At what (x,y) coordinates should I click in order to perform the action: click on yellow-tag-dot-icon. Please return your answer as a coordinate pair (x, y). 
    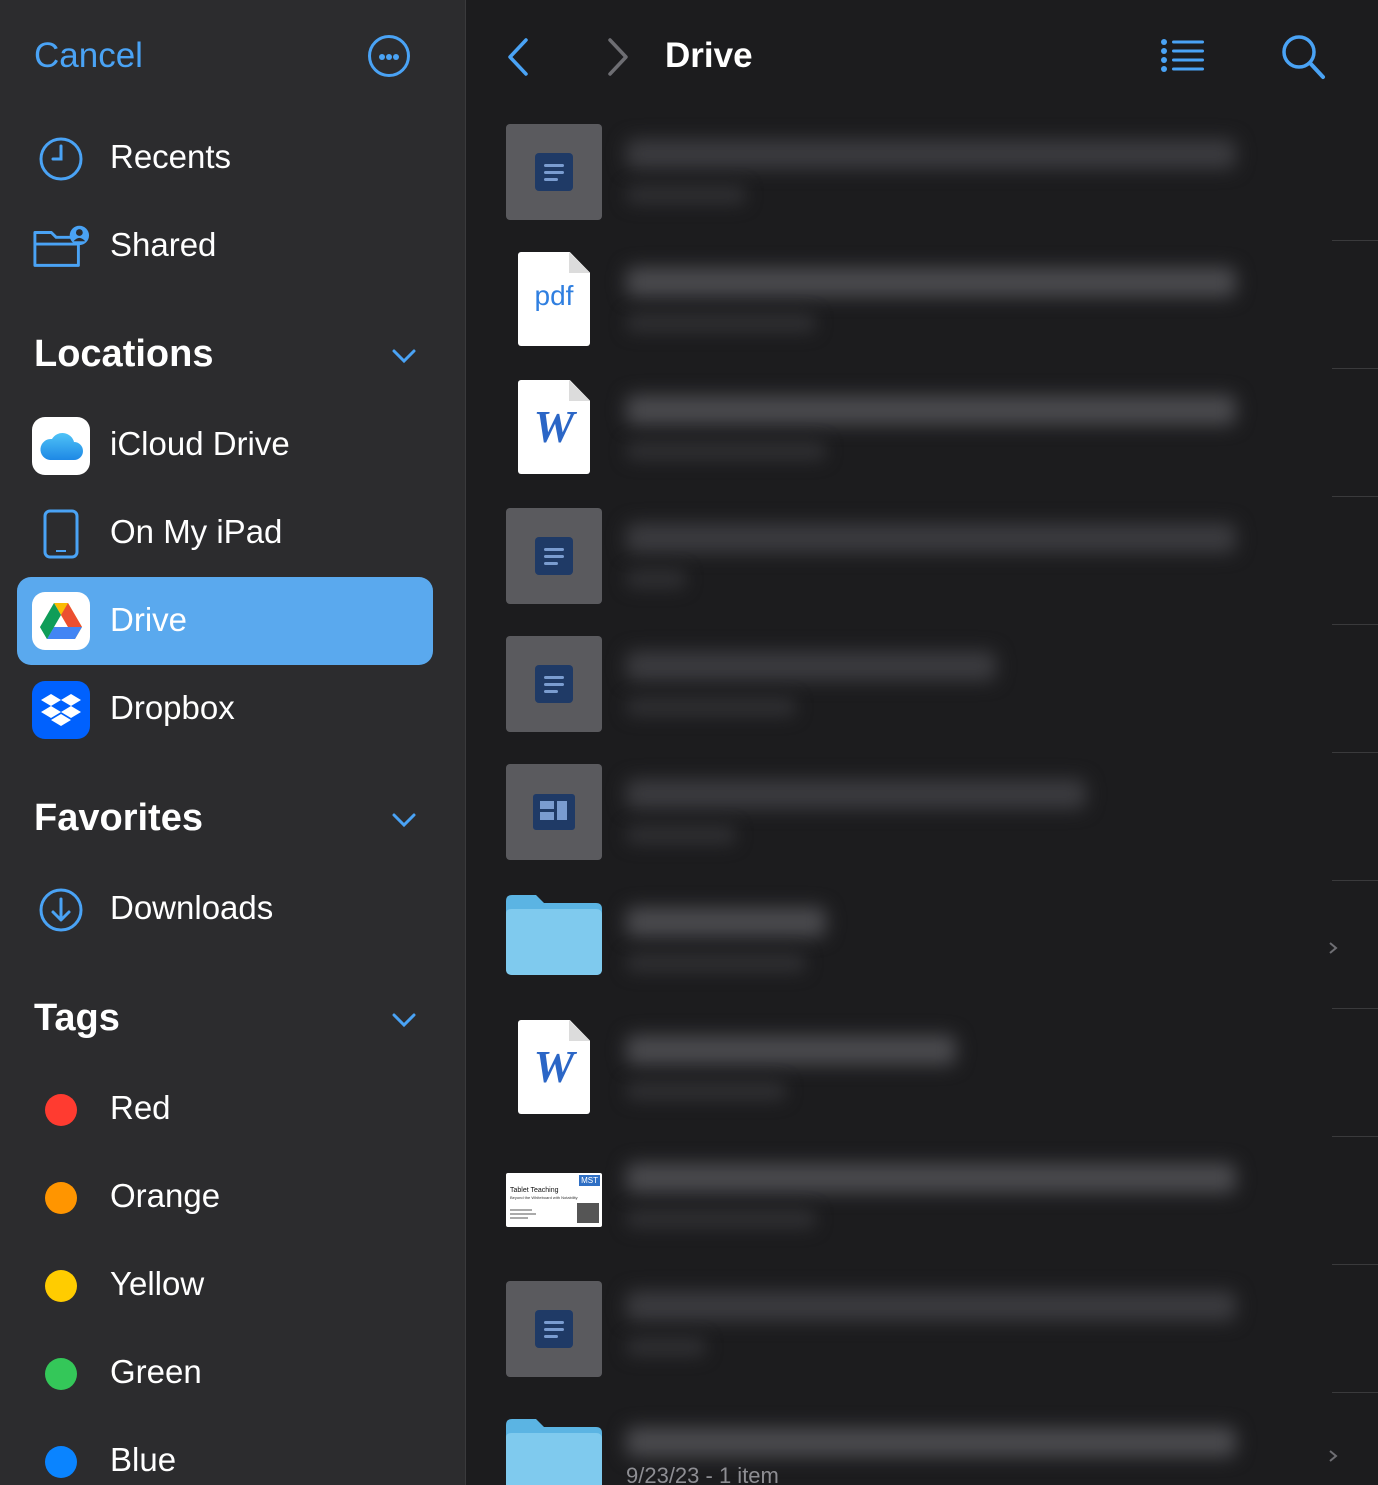
    Looking at the image, I should click on (61, 1286).